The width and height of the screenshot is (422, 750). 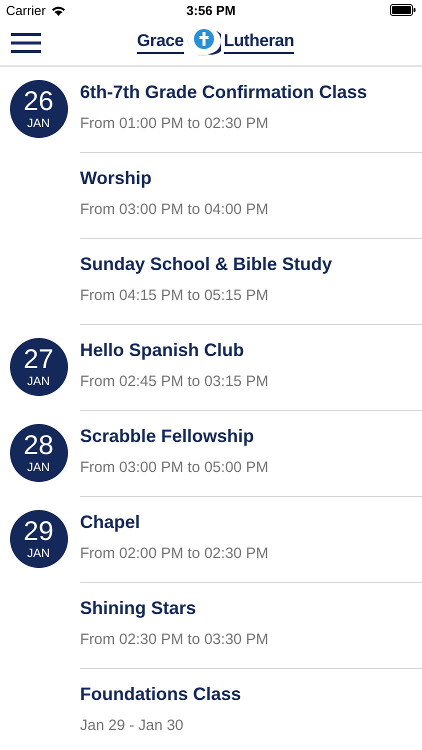 What do you see at coordinates (211, 10) in the screenshot?
I see `clock-time: 3:56 PM` at bounding box center [211, 10].